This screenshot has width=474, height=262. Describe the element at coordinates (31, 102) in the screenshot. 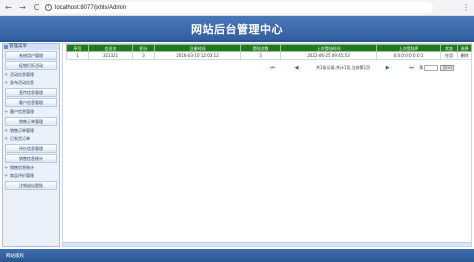

I see `sidebar-button: 客户信息管理` at that location.